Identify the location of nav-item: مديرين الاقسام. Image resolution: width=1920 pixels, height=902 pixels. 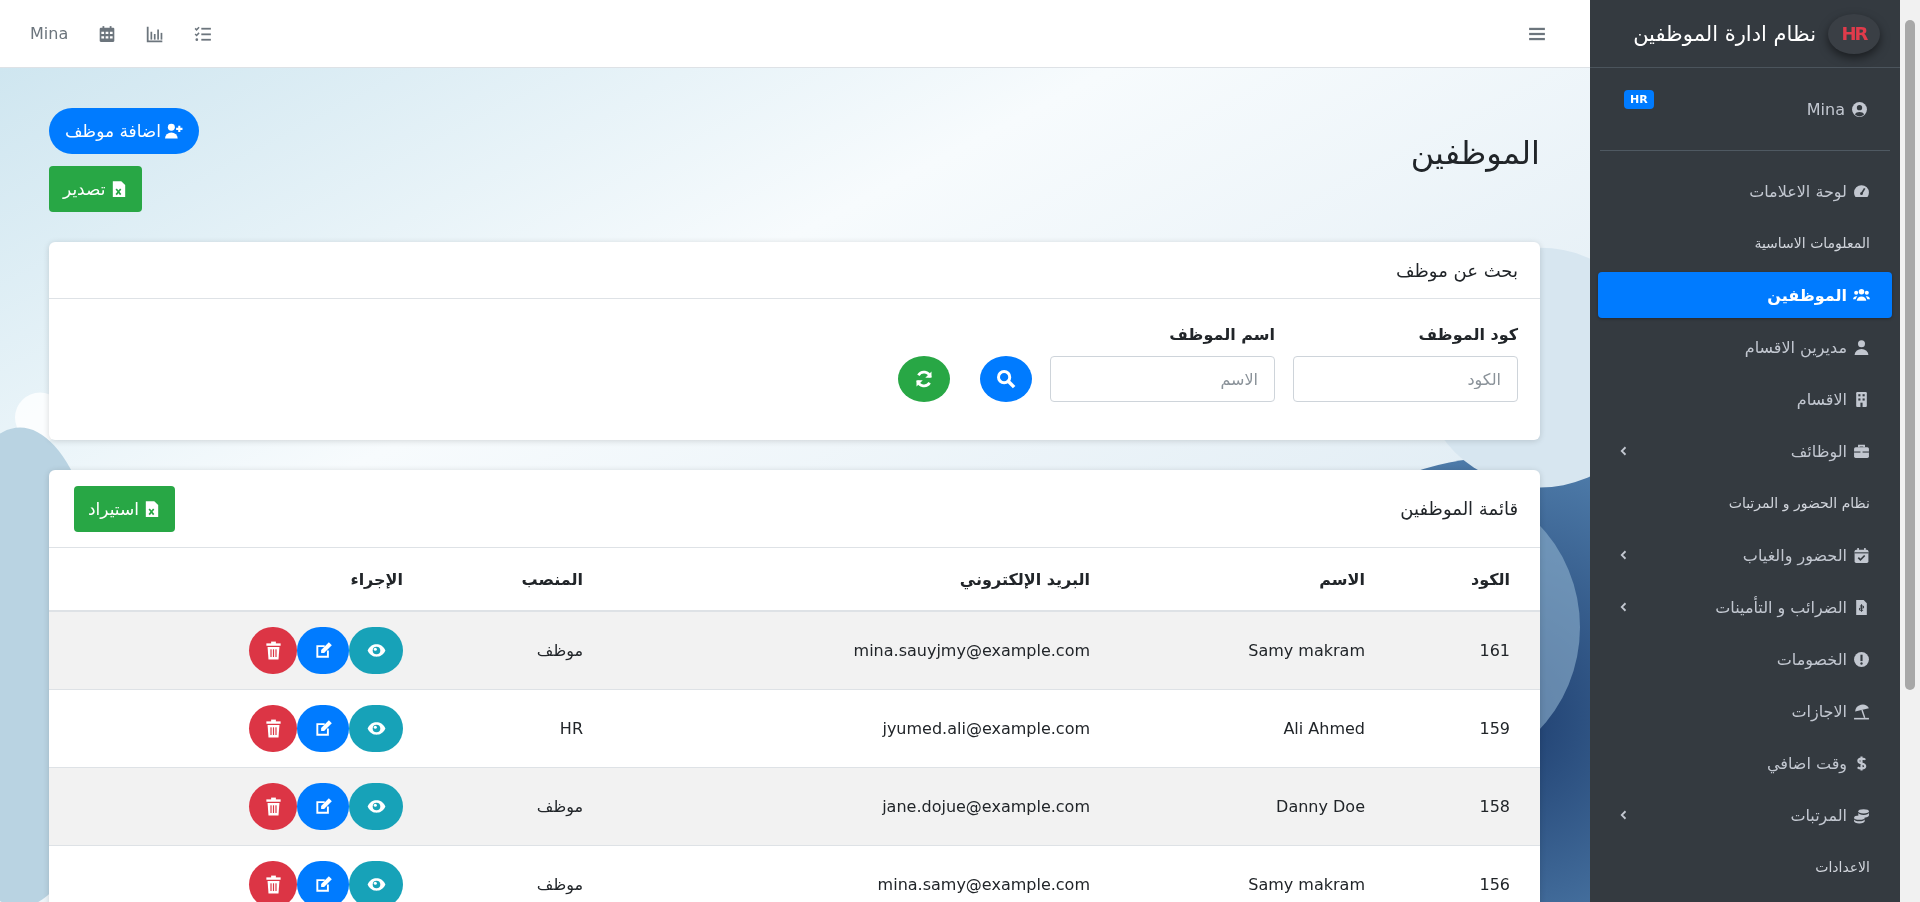
(1745, 347).